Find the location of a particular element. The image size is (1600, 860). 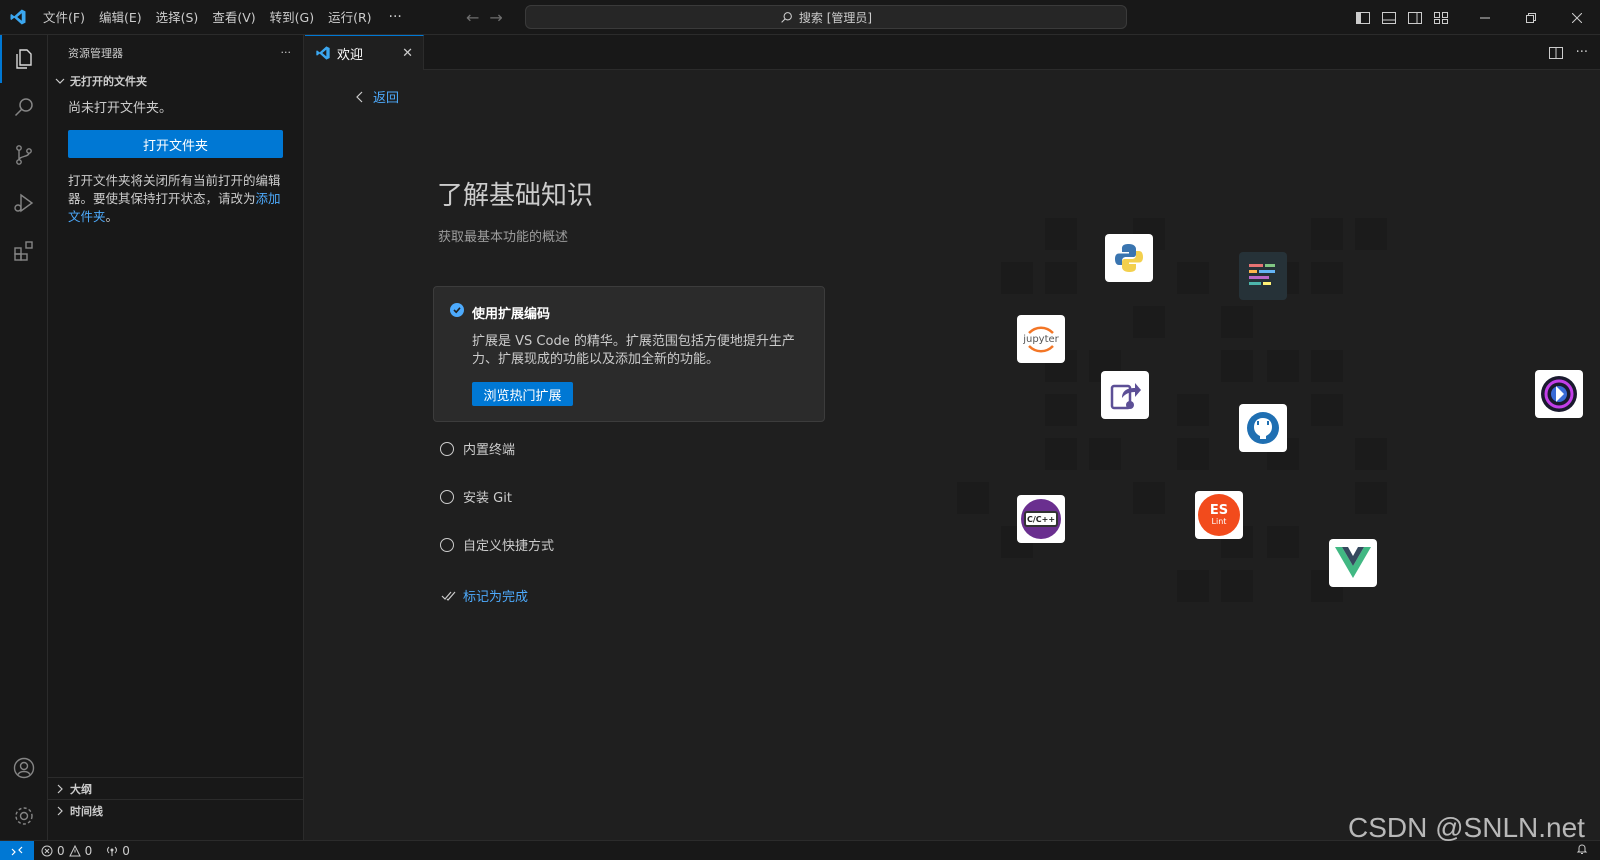

section-label: 无打开的文件夹 is located at coordinates (108, 81).